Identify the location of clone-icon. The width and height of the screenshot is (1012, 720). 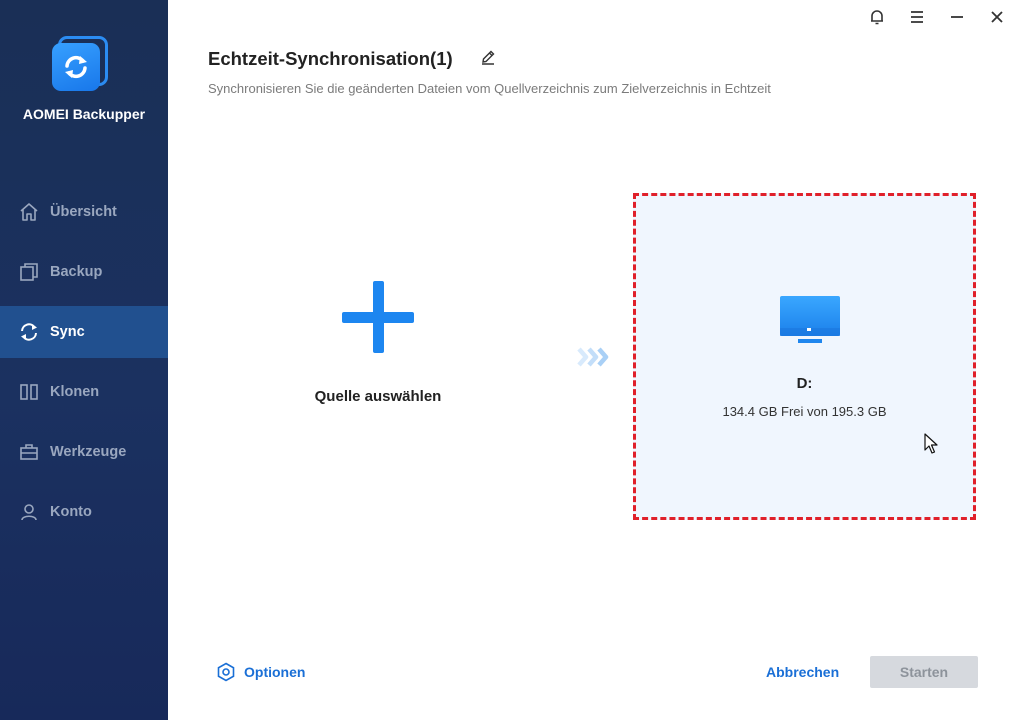
(29, 392).